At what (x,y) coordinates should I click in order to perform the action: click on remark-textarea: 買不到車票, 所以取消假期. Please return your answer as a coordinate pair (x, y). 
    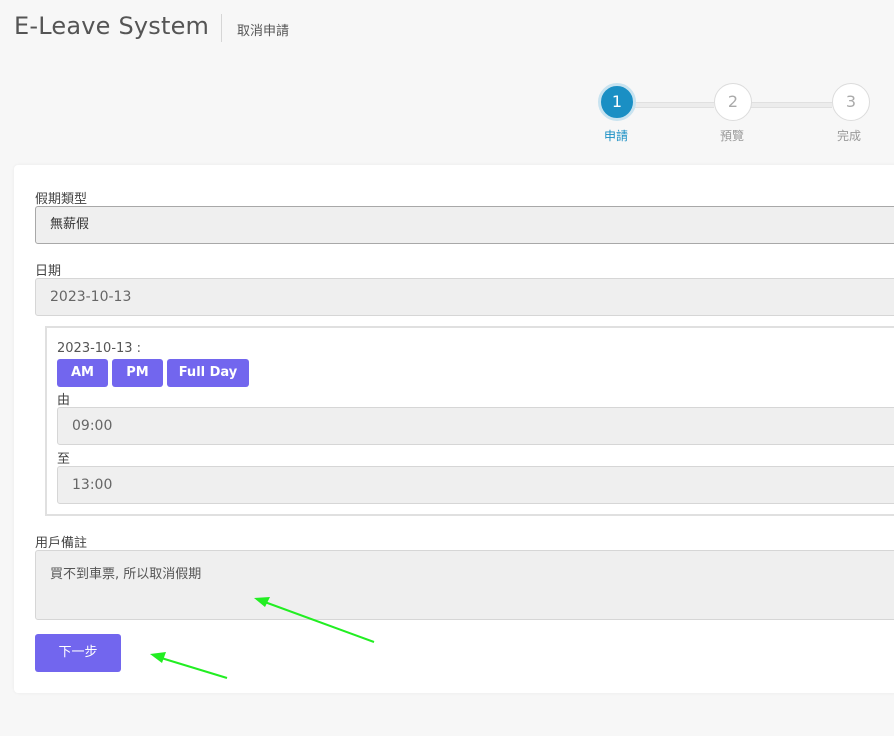
    Looking at the image, I should click on (464, 585).